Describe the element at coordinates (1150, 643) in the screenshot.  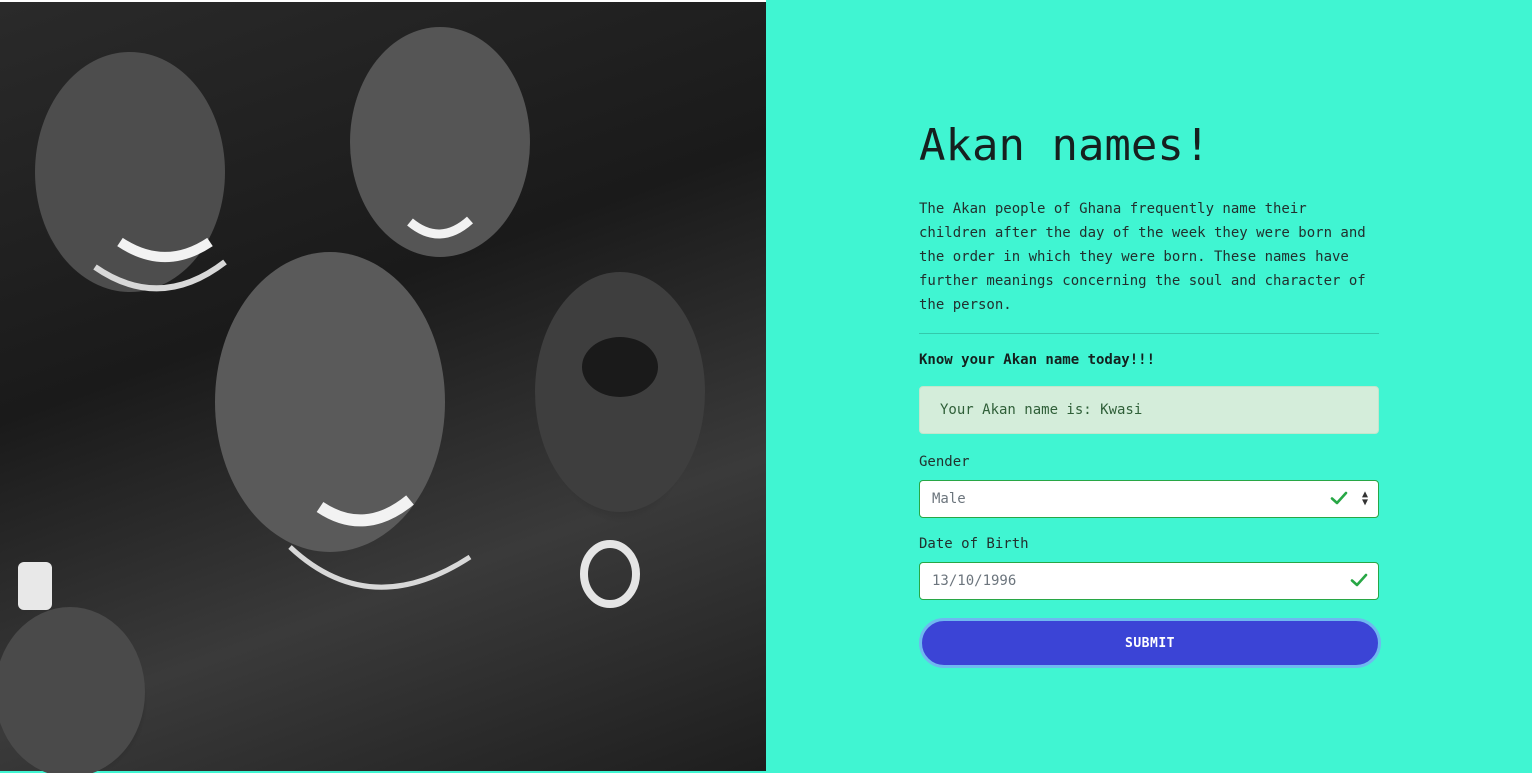
I see `submit-button: SUBMIT` at that location.